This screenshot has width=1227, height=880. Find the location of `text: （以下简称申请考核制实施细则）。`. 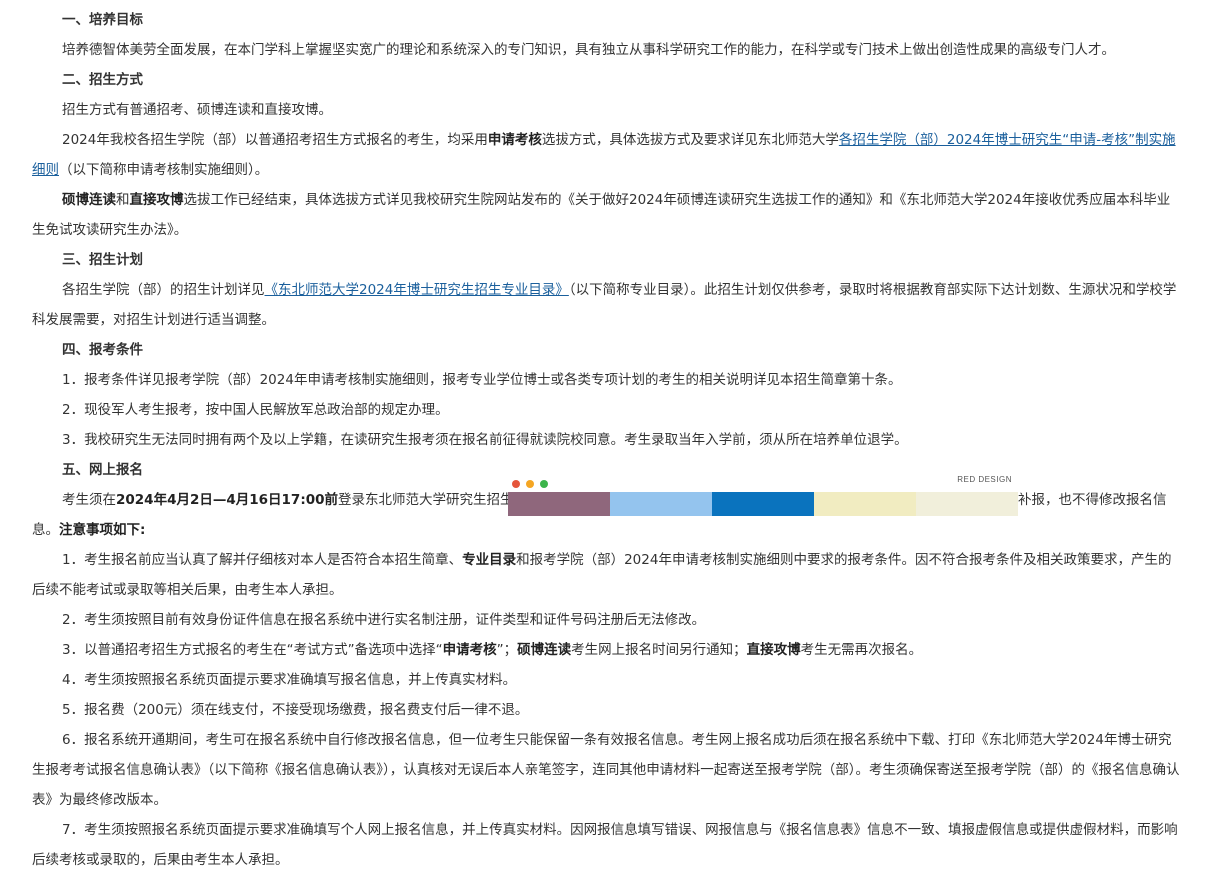

text: （以下简称申请考核制实施细则）。 is located at coordinates (164, 170).